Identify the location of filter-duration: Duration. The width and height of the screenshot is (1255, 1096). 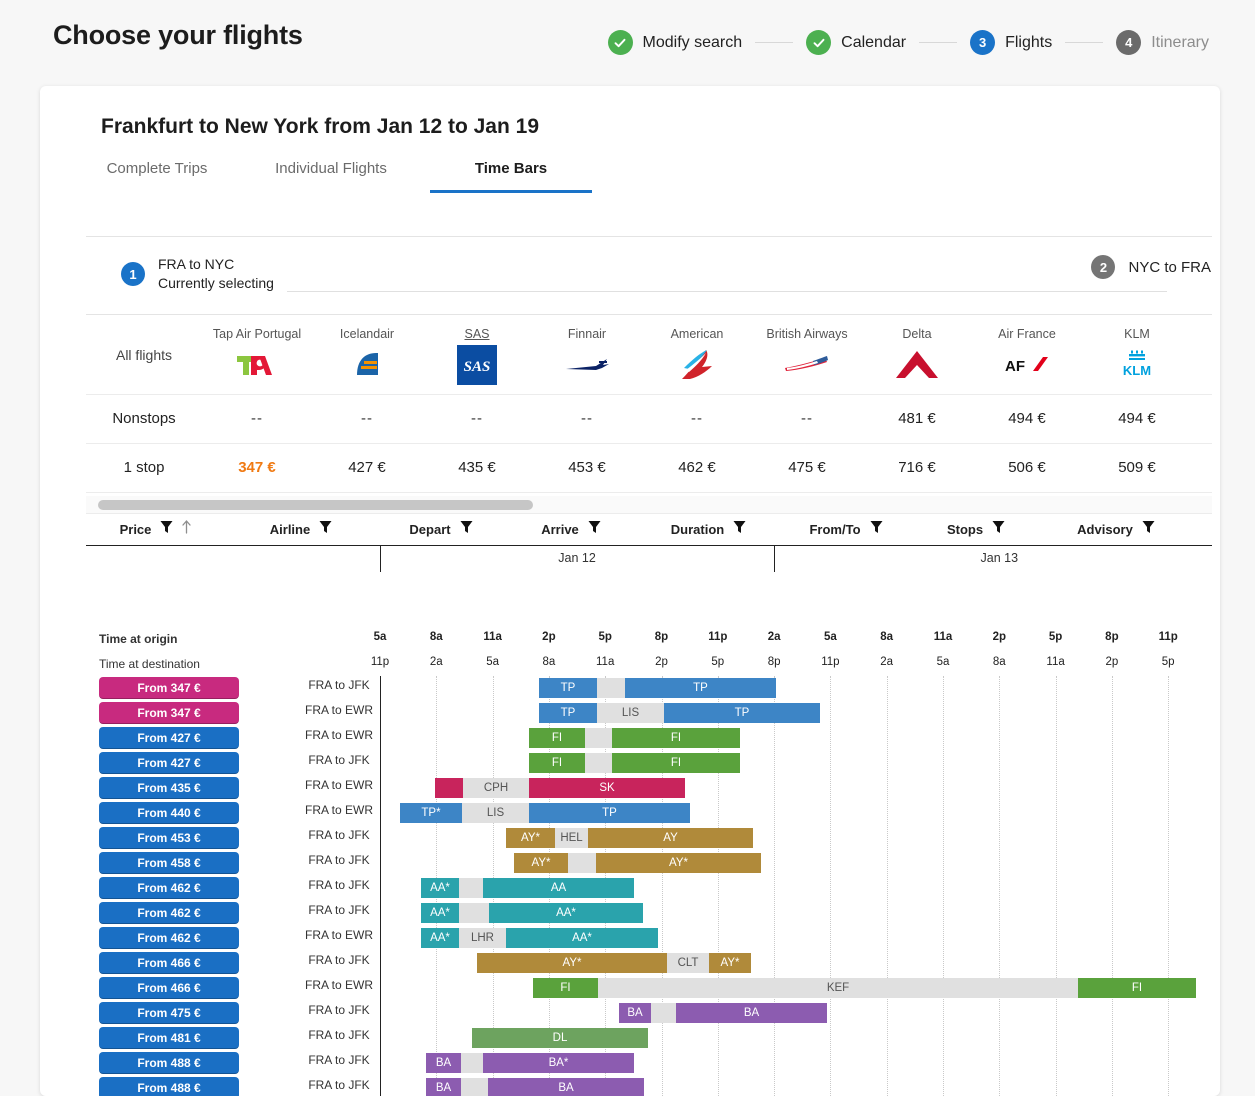
(708, 529).